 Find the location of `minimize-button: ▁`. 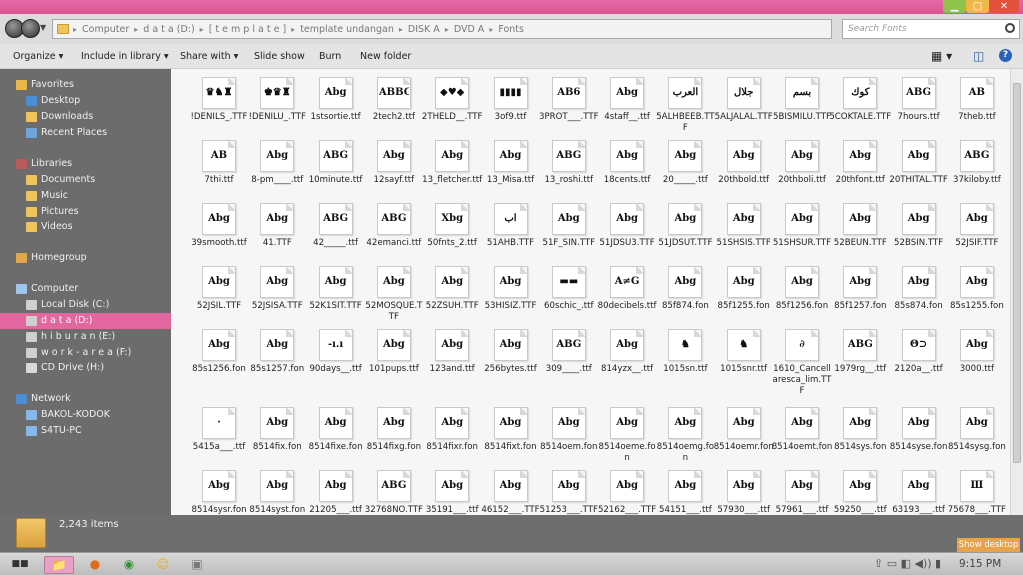

minimize-button: ▁ is located at coordinates (954, 6).